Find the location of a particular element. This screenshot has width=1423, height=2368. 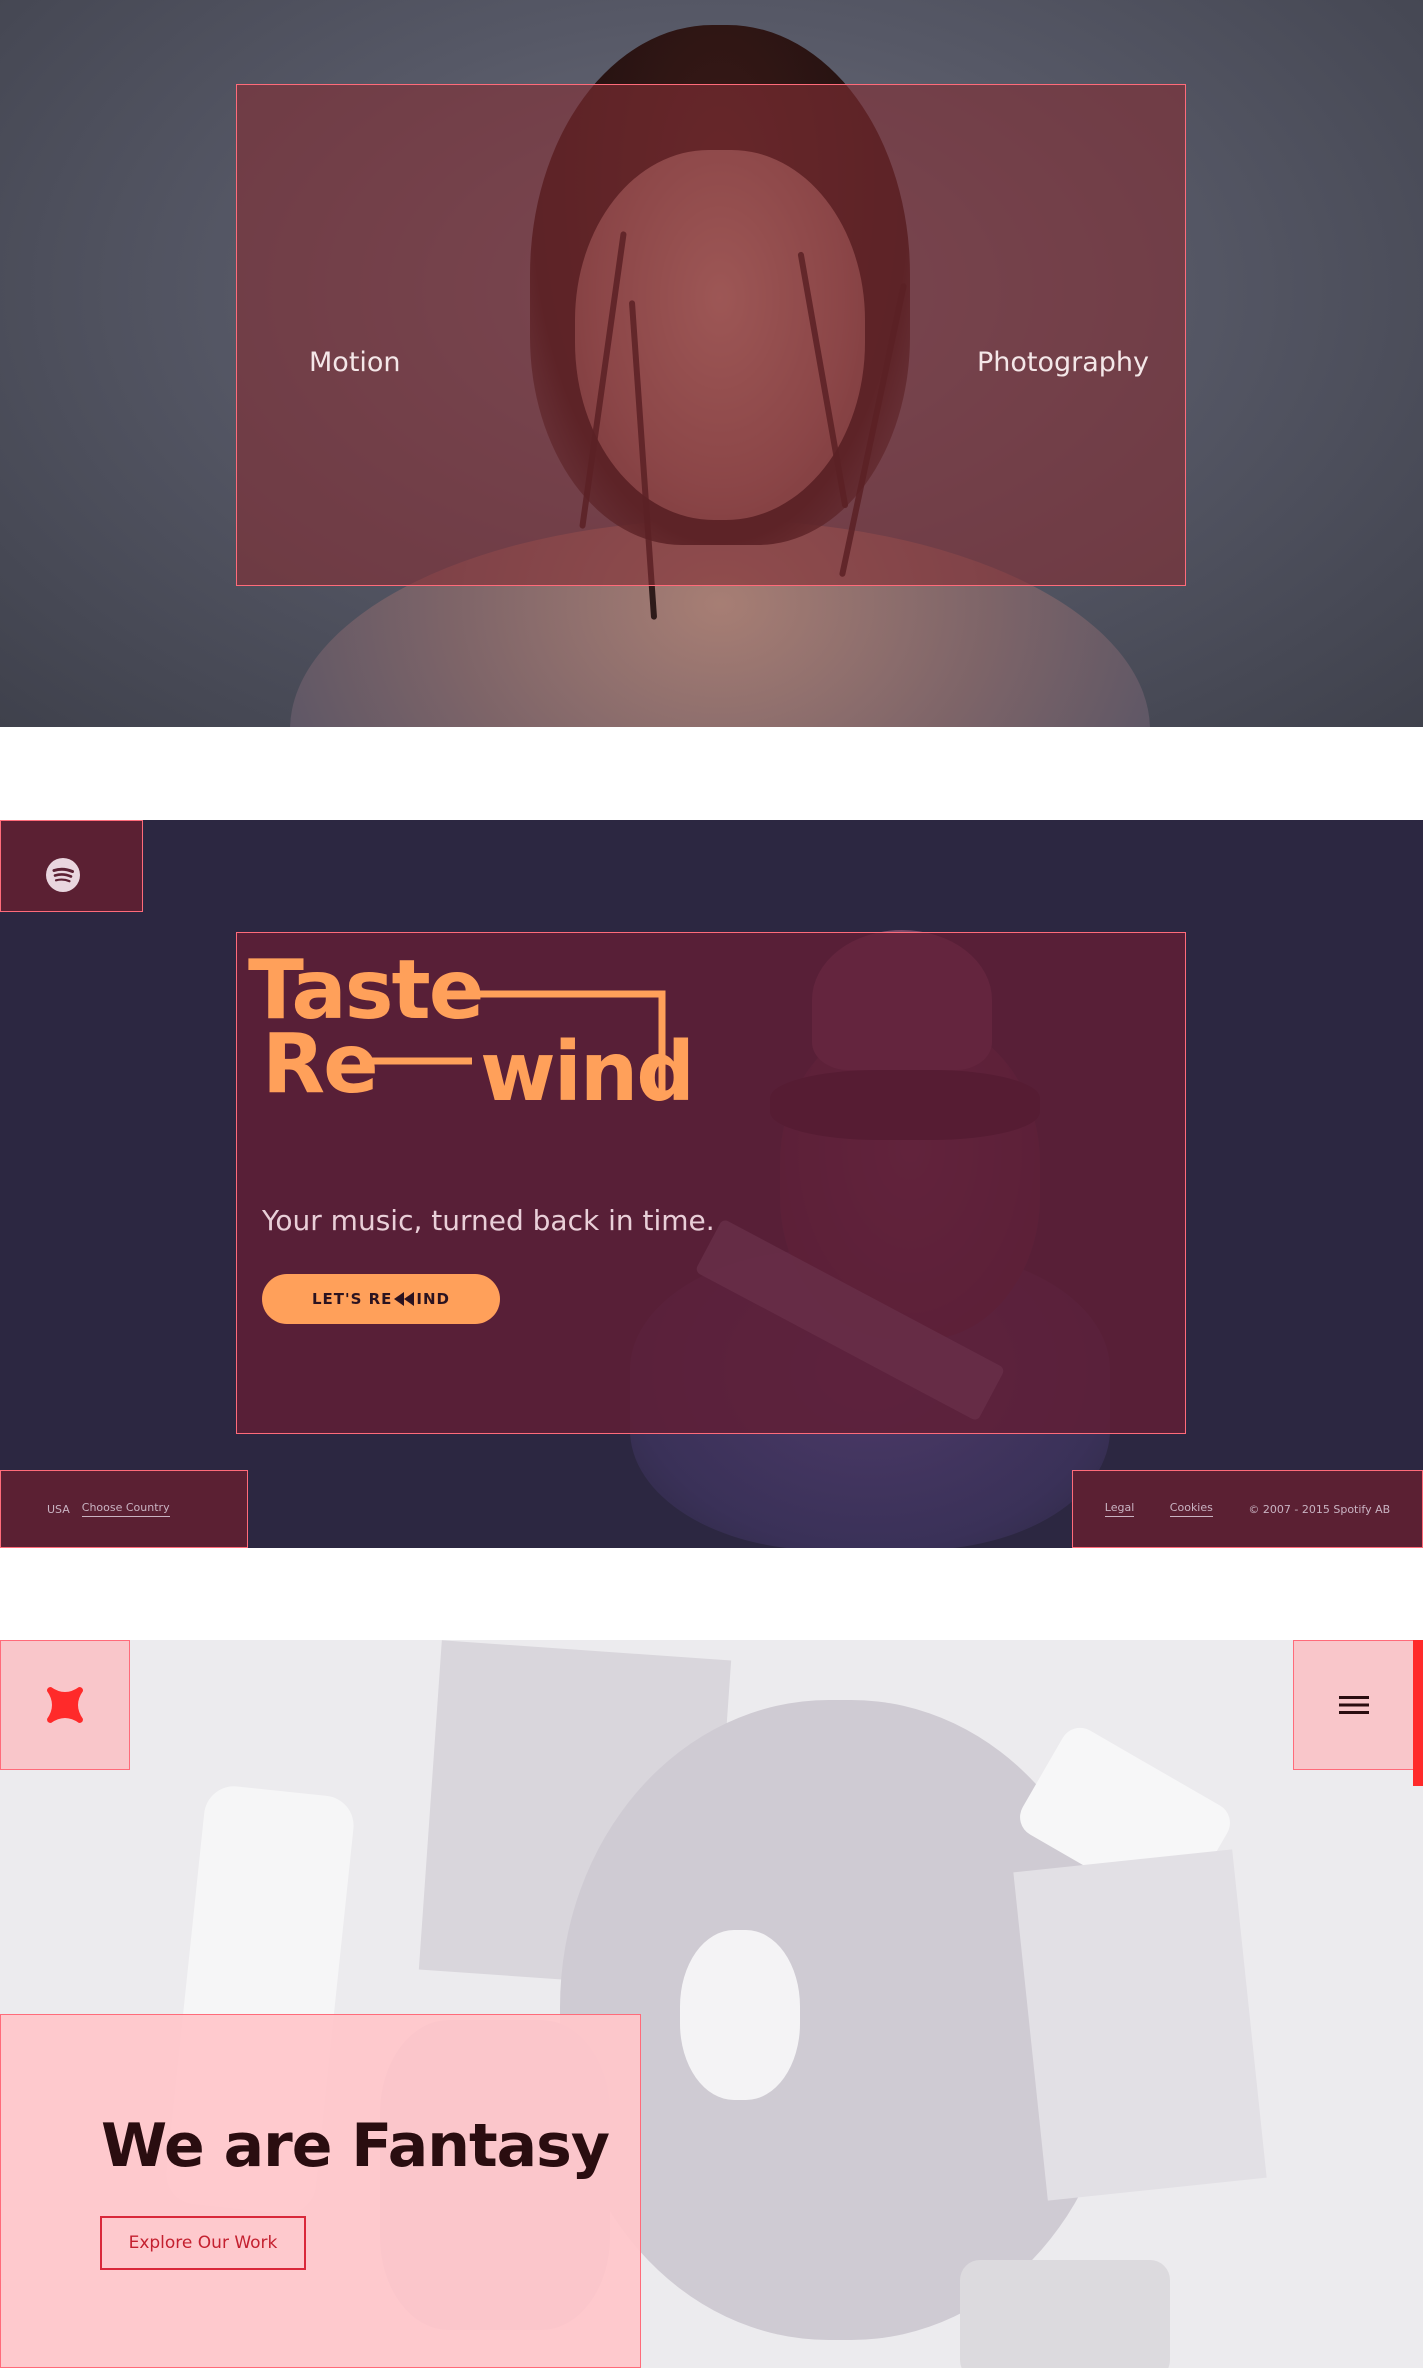

choose-country-link: Choose Country is located at coordinates (125, 1509).